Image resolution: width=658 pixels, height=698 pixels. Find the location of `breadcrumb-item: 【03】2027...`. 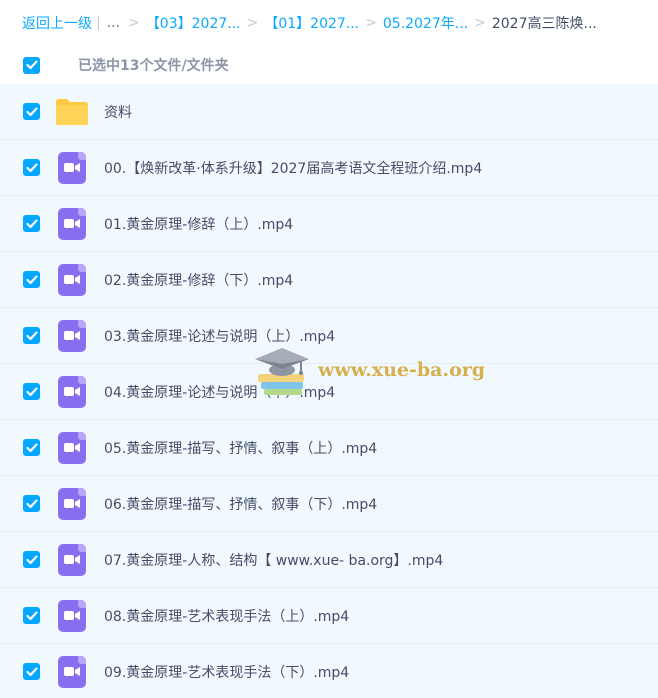

breadcrumb-item: 【03】2027... is located at coordinates (193, 23).